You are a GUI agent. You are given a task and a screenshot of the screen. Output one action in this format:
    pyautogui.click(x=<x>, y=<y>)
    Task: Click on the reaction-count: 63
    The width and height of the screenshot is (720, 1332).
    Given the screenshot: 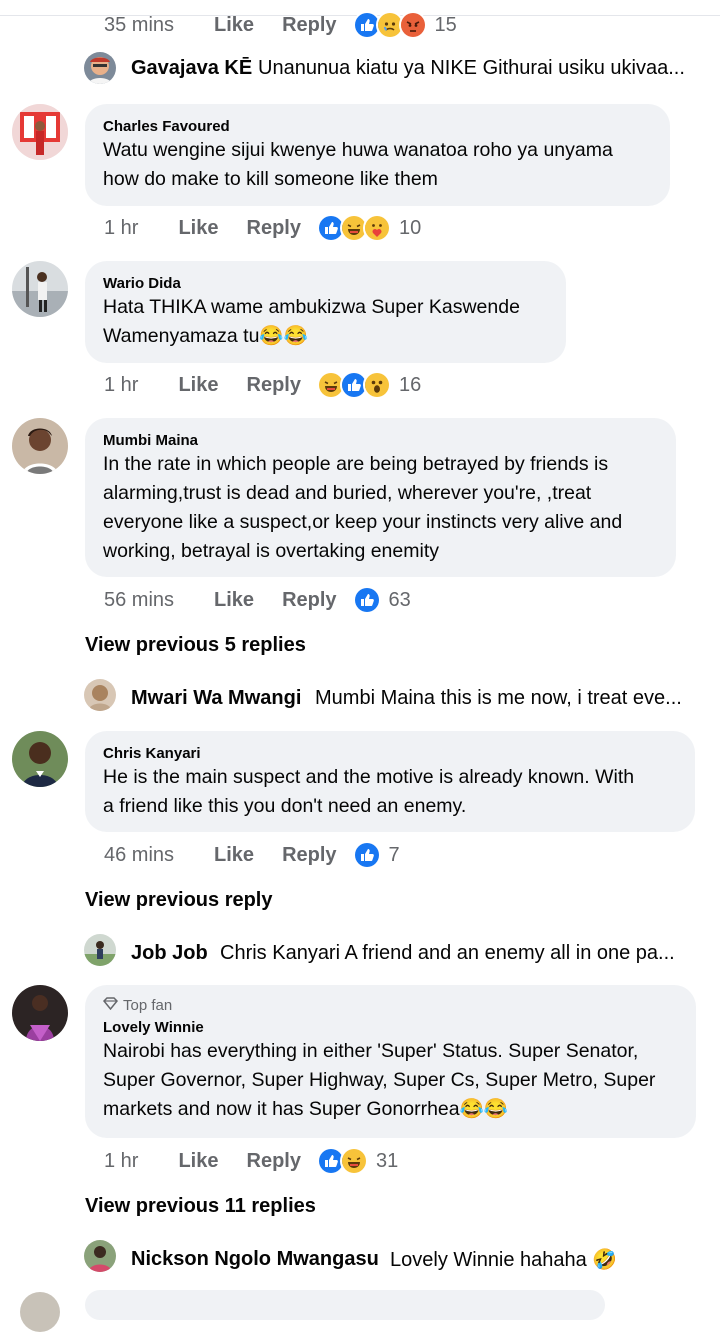 What is the action you would take?
    pyautogui.click(x=399, y=599)
    